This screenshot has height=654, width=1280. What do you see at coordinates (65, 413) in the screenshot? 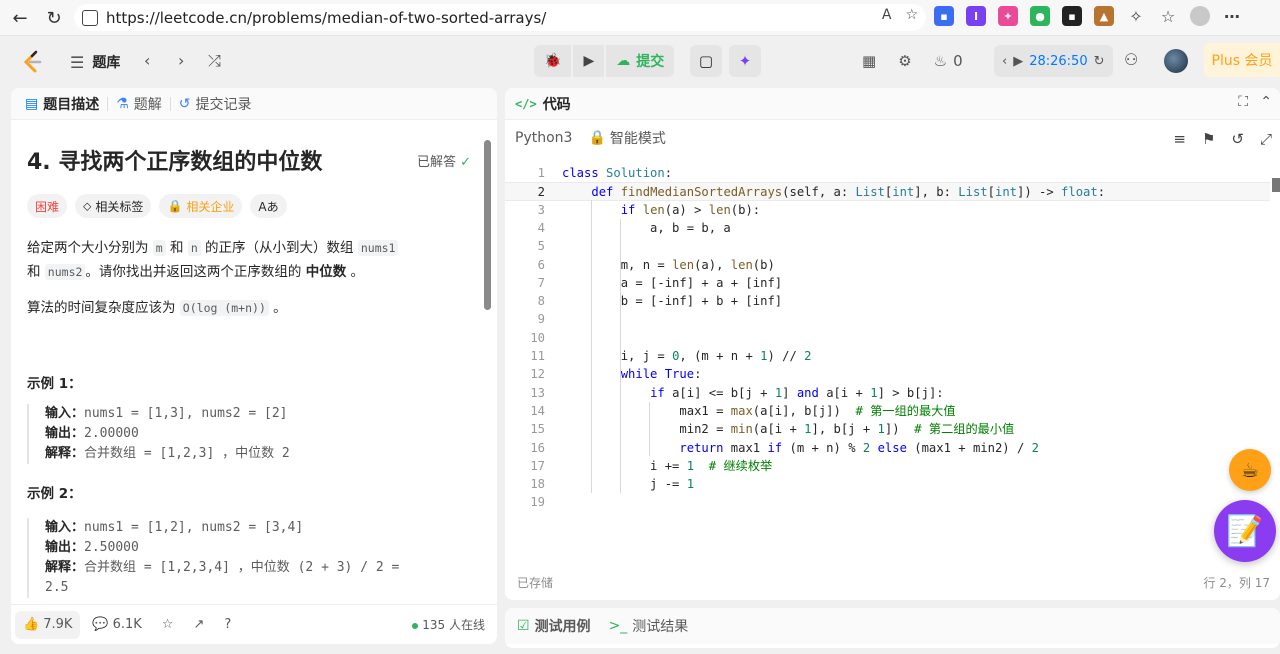
I see `input-label: 输入：` at bounding box center [65, 413].